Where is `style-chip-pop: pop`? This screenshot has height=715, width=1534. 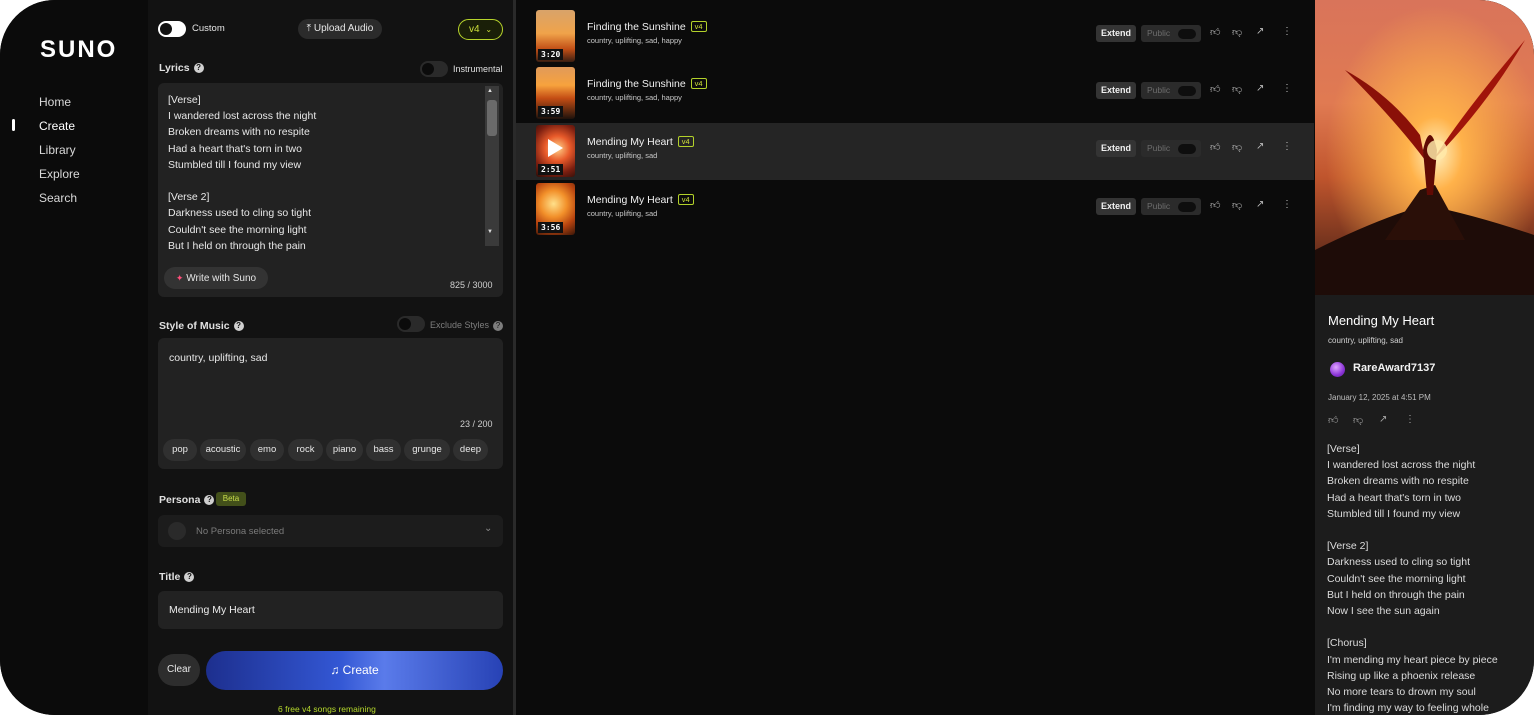 style-chip-pop: pop is located at coordinates (180, 450).